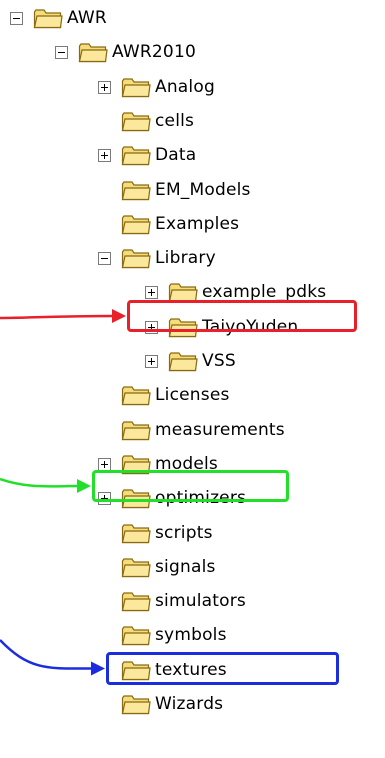 This screenshot has width=385, height=758. Describe the element at coordinates (190, 486) in the screenshot. I see `highlight-box-models` at that location.